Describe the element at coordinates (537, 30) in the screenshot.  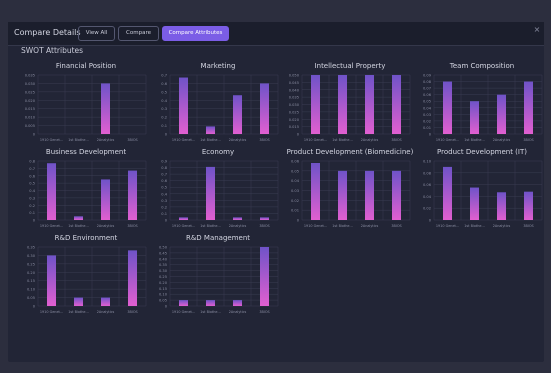
I see `close-icon: ×` at that location.